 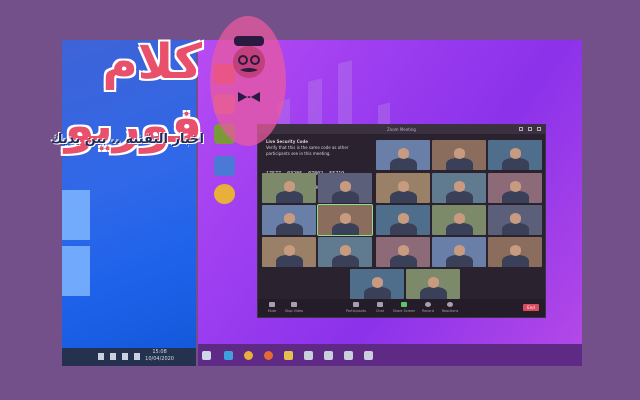 I want to click on people-icon, so click(x=356, y=304).